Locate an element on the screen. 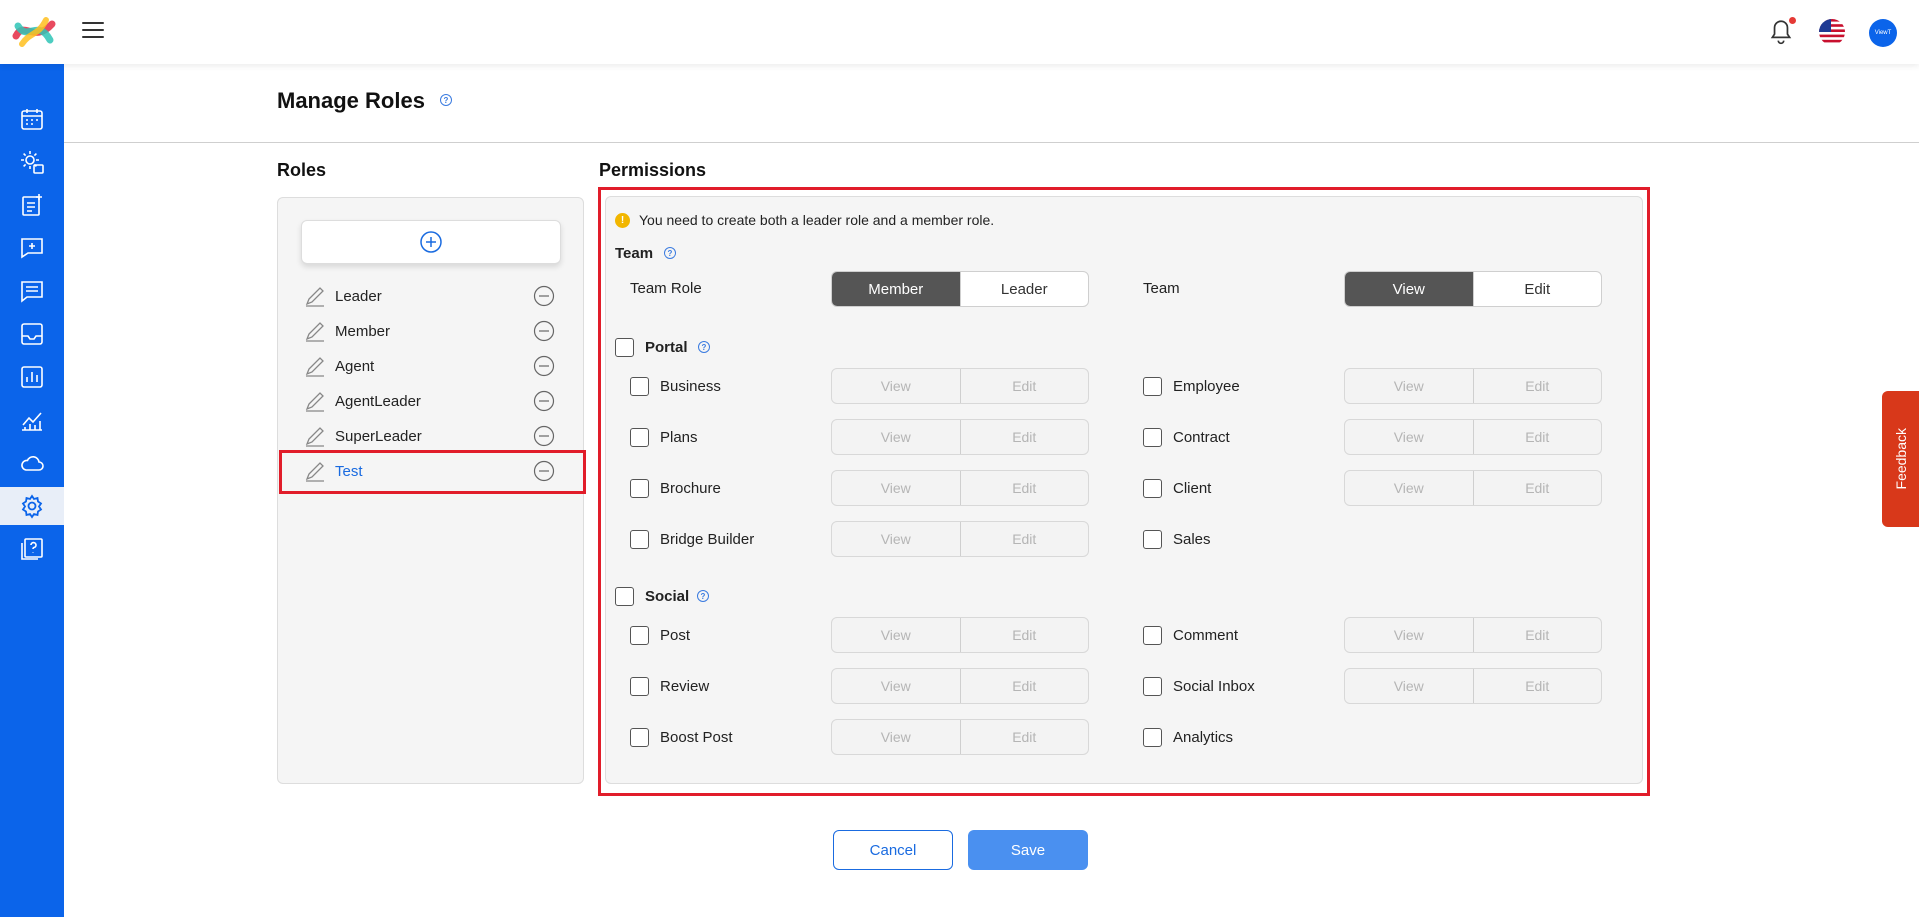 The image size is (1919, 917). role-row: Leader is located at coordinates (429, 296).